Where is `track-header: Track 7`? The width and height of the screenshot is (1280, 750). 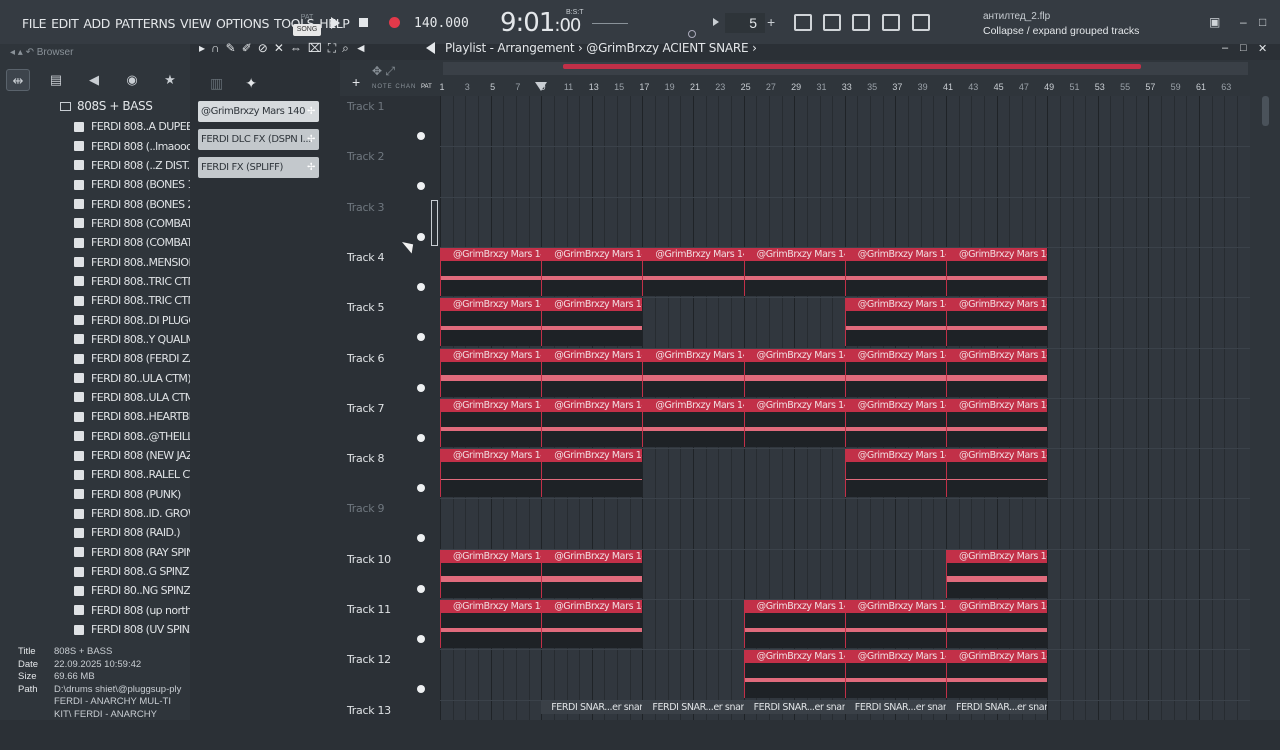 track-header: Track 7 is located at coordinates (388, 423).